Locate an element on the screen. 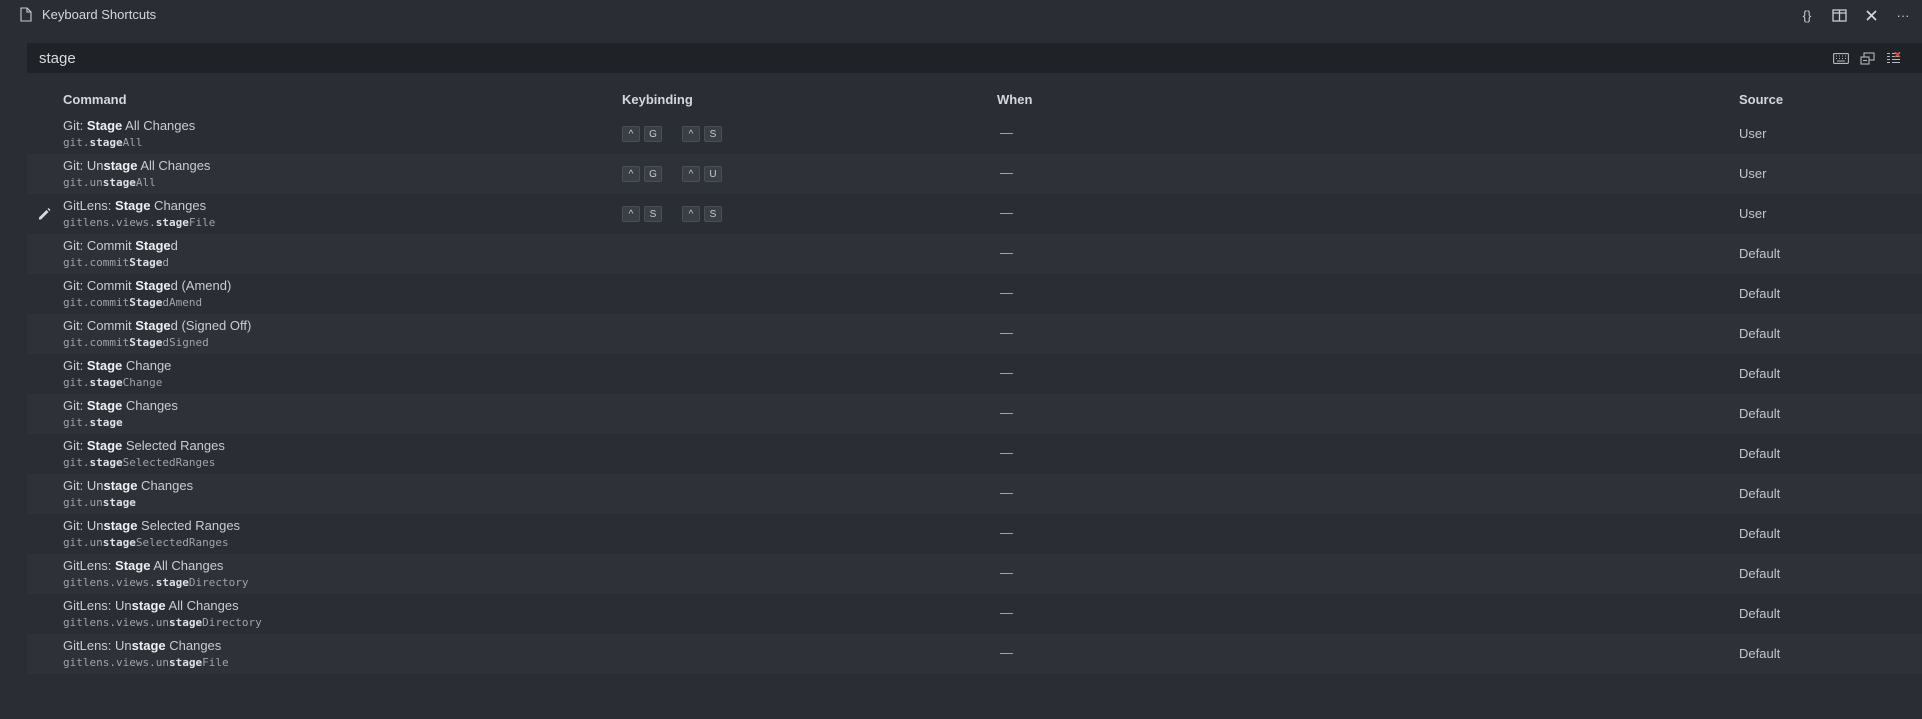 The width and height of the screenshot is (1922, 719). split-editor-button is located at coordinates (1839, 15).